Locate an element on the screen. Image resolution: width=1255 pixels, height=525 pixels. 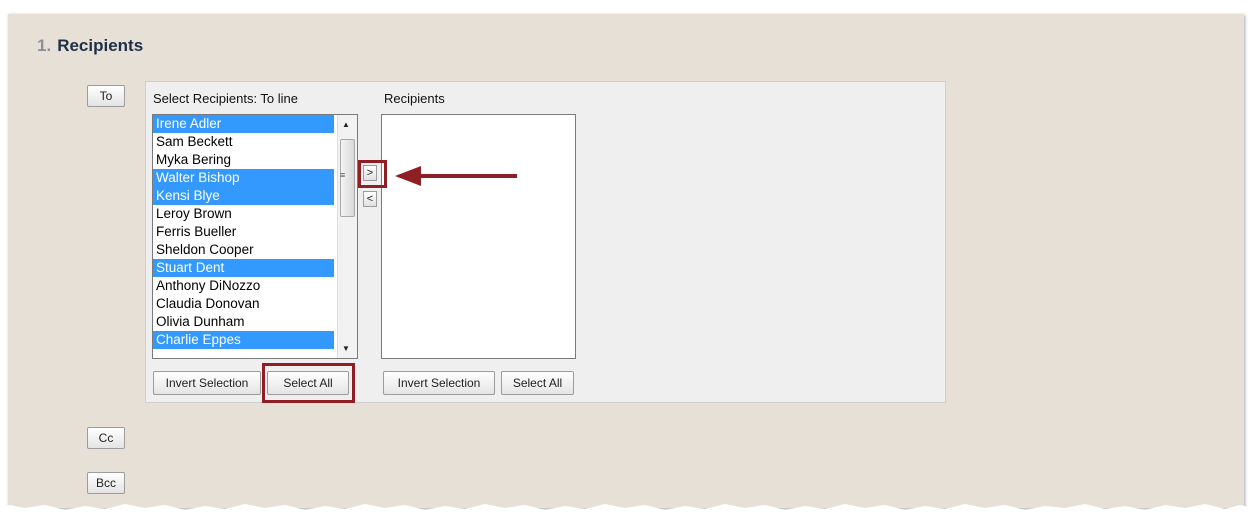
scroll-down-icon: ▼ is located at coordinates (346, 348).